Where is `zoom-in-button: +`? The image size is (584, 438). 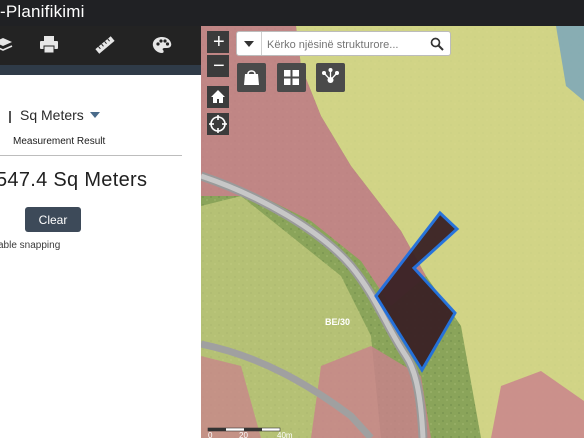 zoom-in-button: + is located at coordinates (218, 42).